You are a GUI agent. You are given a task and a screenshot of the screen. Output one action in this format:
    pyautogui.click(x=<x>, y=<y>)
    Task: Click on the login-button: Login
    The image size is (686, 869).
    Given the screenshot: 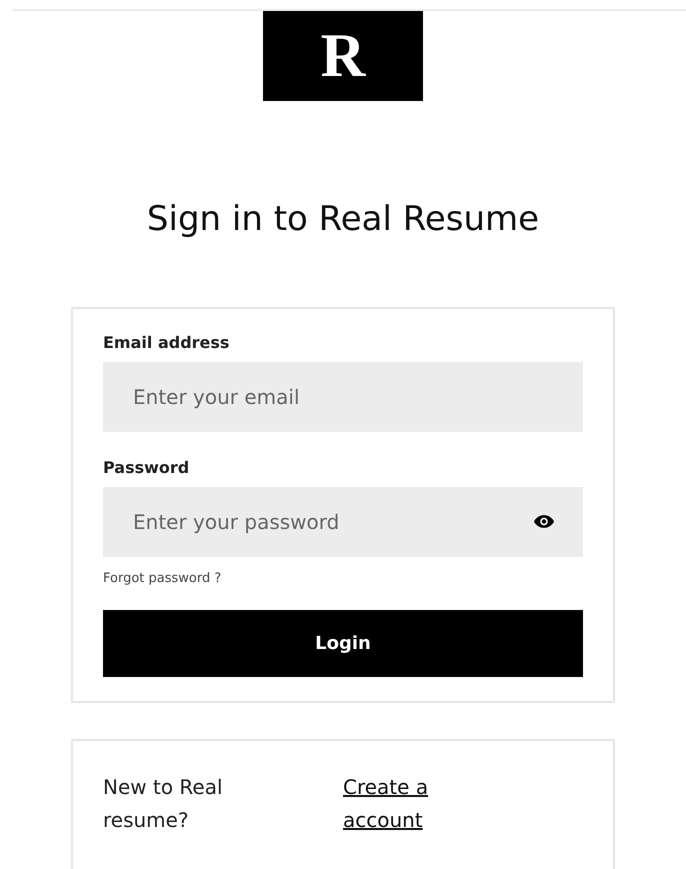 What is the action you would take?
    pyautogui.click(x=343, y=643)
    